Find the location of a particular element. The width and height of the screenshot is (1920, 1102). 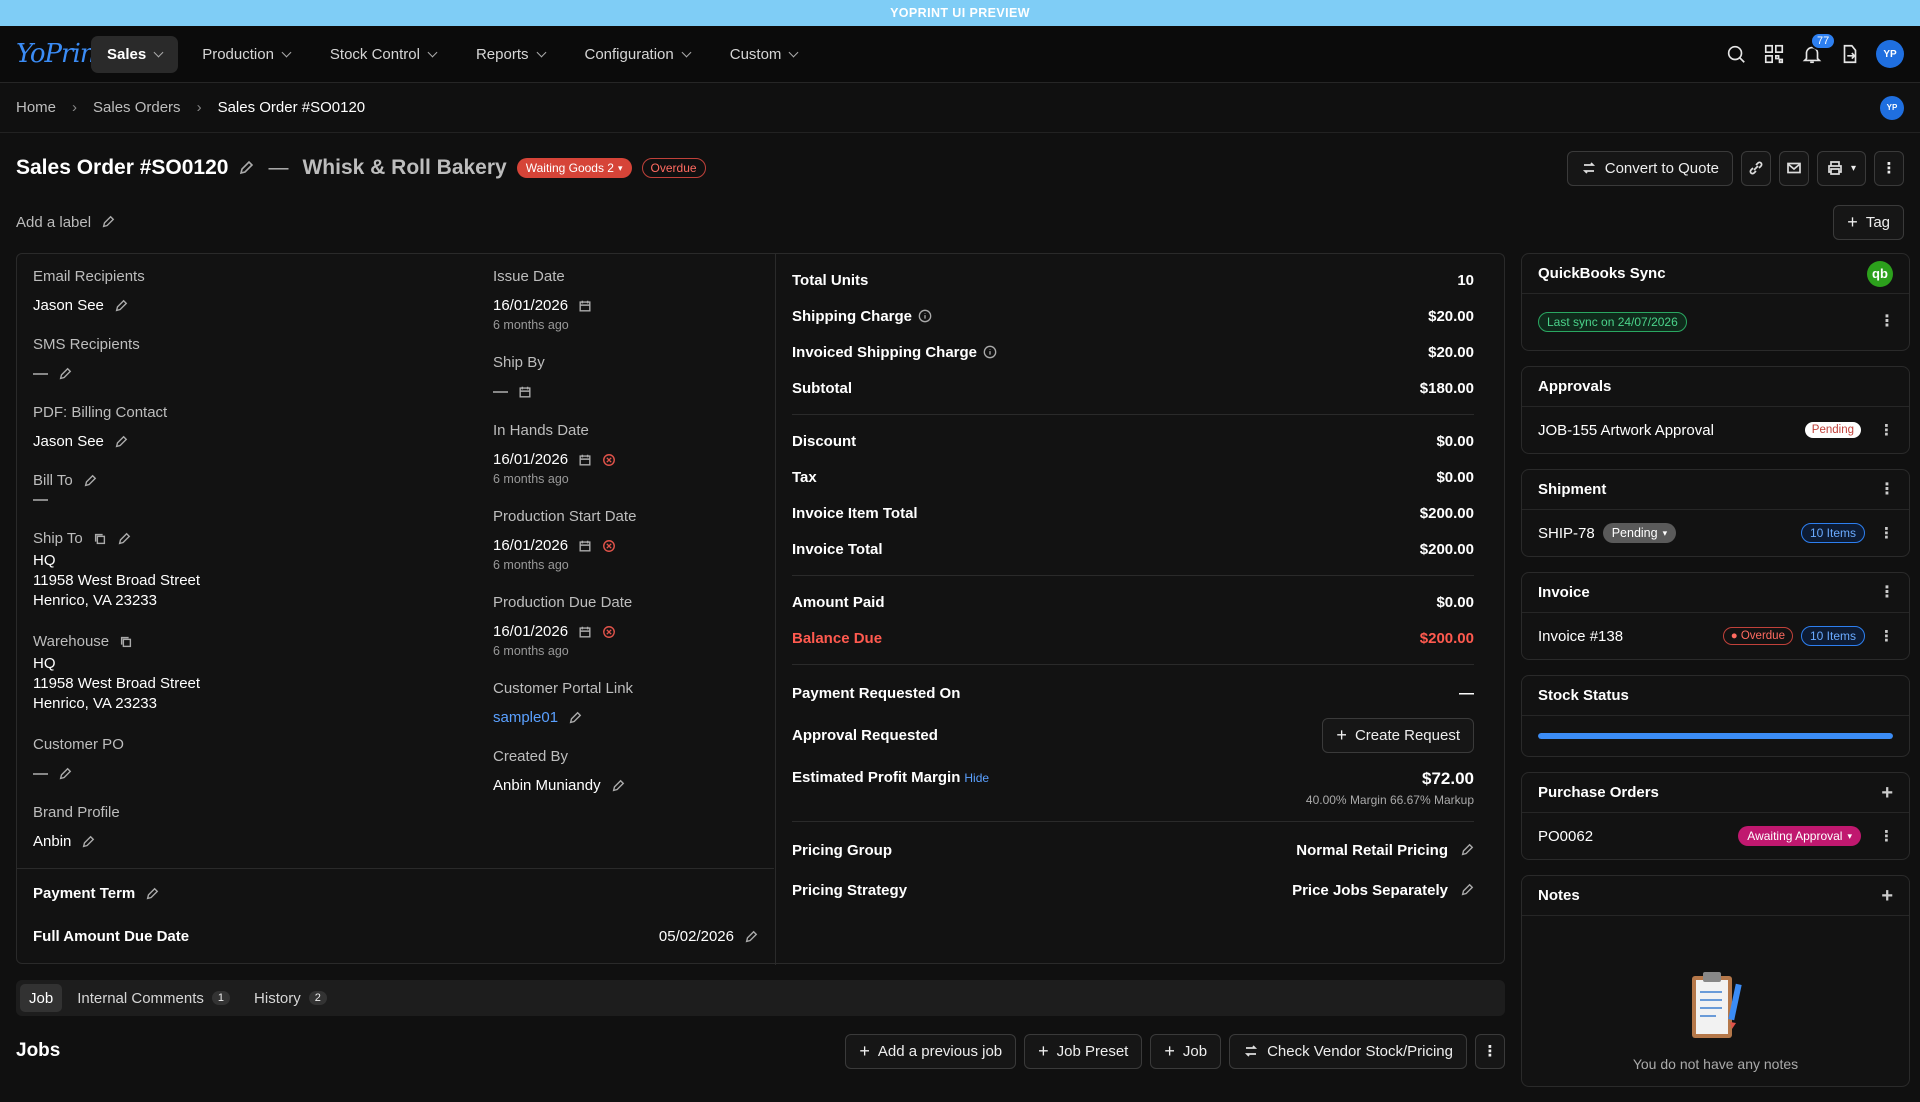

approval-item: JOB-155 Artwork Approval is located at coordinates (1626, 430).